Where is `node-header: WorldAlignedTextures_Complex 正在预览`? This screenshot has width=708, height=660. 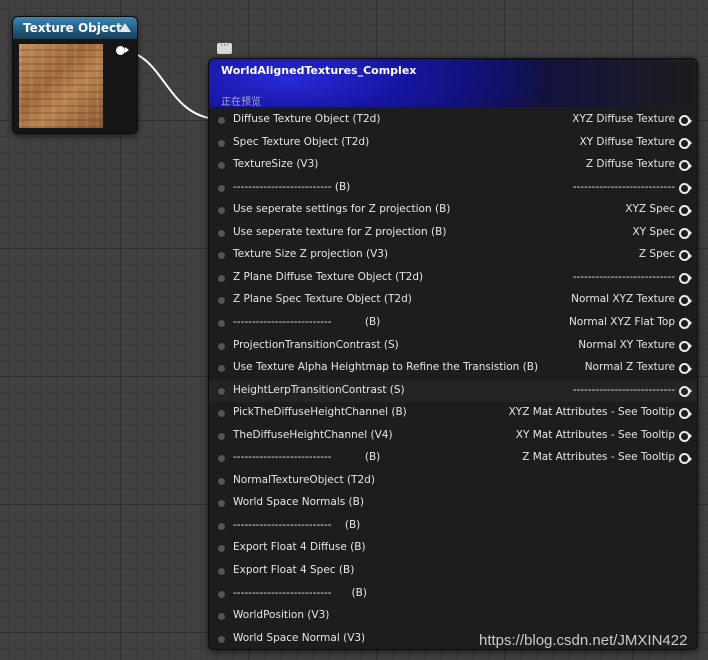 node-header: WorldAlignedTextures_Complex 正在预览 is located at coordinates (453, 83).